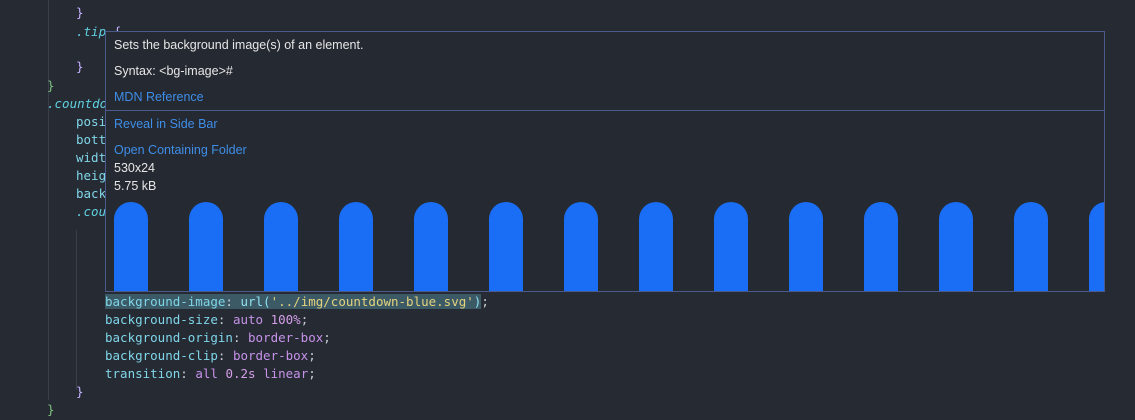  Describe the element at coordinates (210, 373) in the screenshot. I see `code-line-transition: transition: all 0.2s linear;` at that location.